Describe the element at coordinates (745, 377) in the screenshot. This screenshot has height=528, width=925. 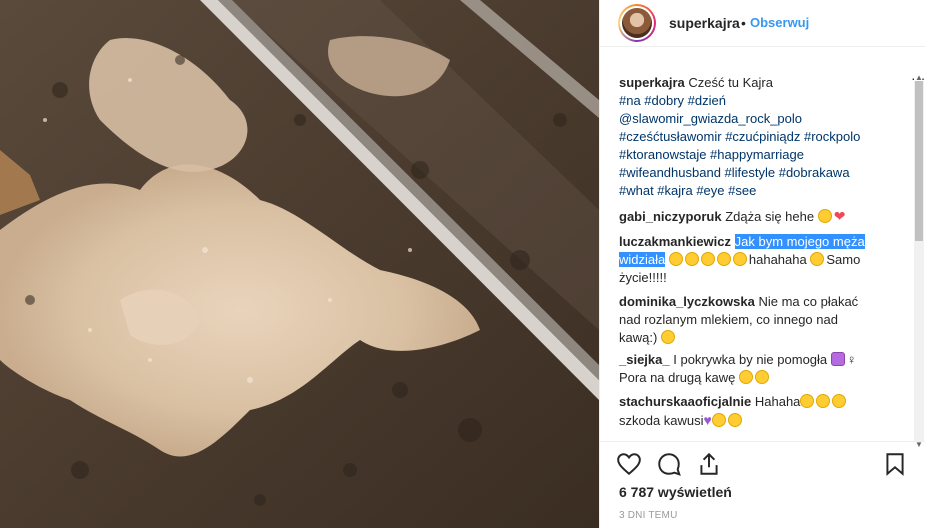
I see `hug-emoji-icon` at that location.